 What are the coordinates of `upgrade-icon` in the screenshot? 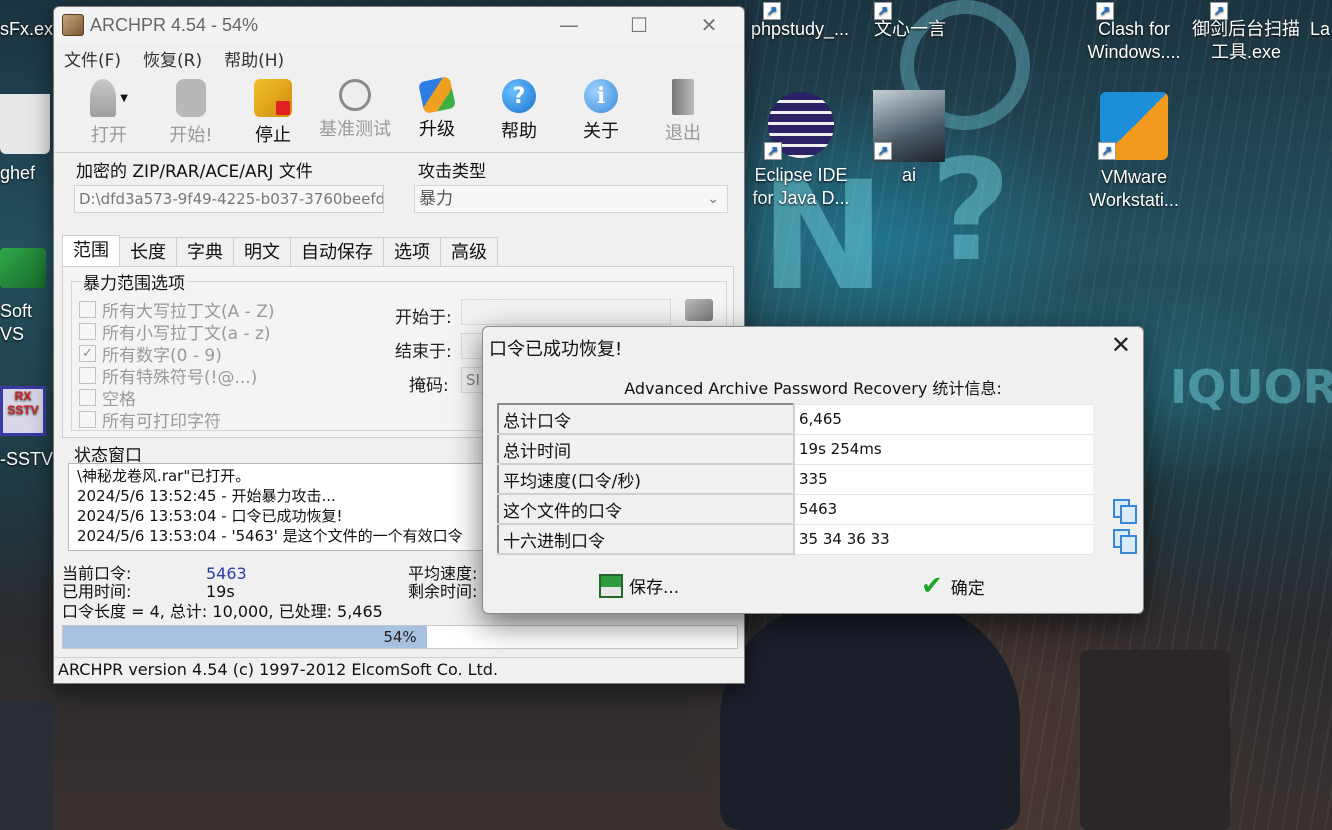 It's located at (437, 95).